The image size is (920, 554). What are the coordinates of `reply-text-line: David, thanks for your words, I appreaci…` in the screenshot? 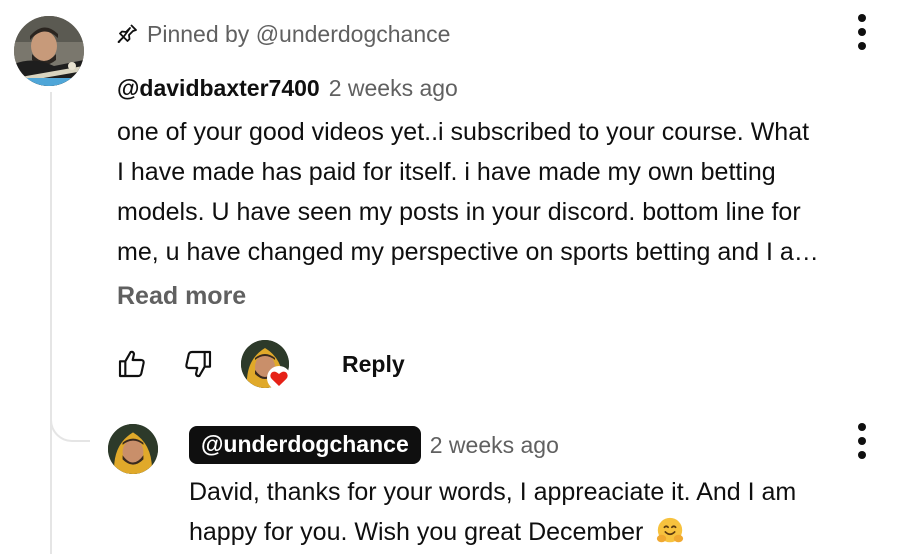 It's located at (493, 492).